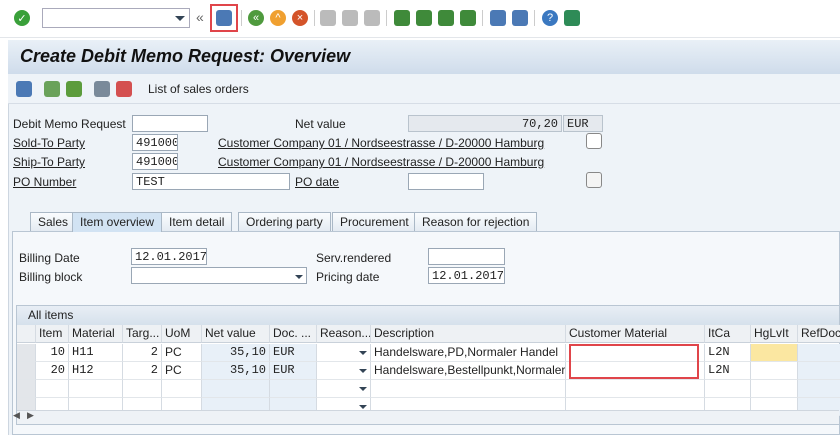 The image size is (840, 435). I want to click on collapse-icon: «, so click(200, 17).